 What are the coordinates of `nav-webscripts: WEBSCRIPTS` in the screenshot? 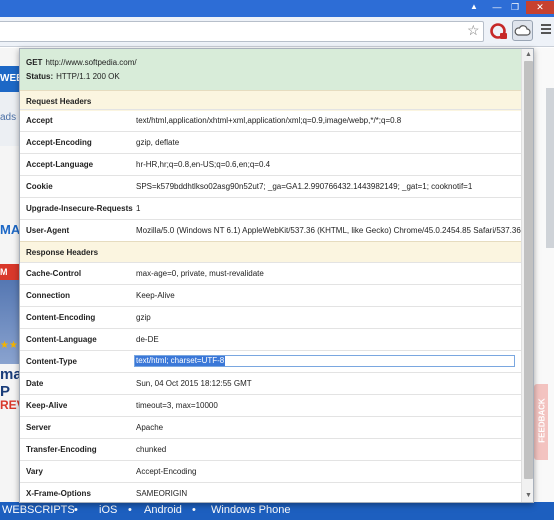 It's located at (38, 510).